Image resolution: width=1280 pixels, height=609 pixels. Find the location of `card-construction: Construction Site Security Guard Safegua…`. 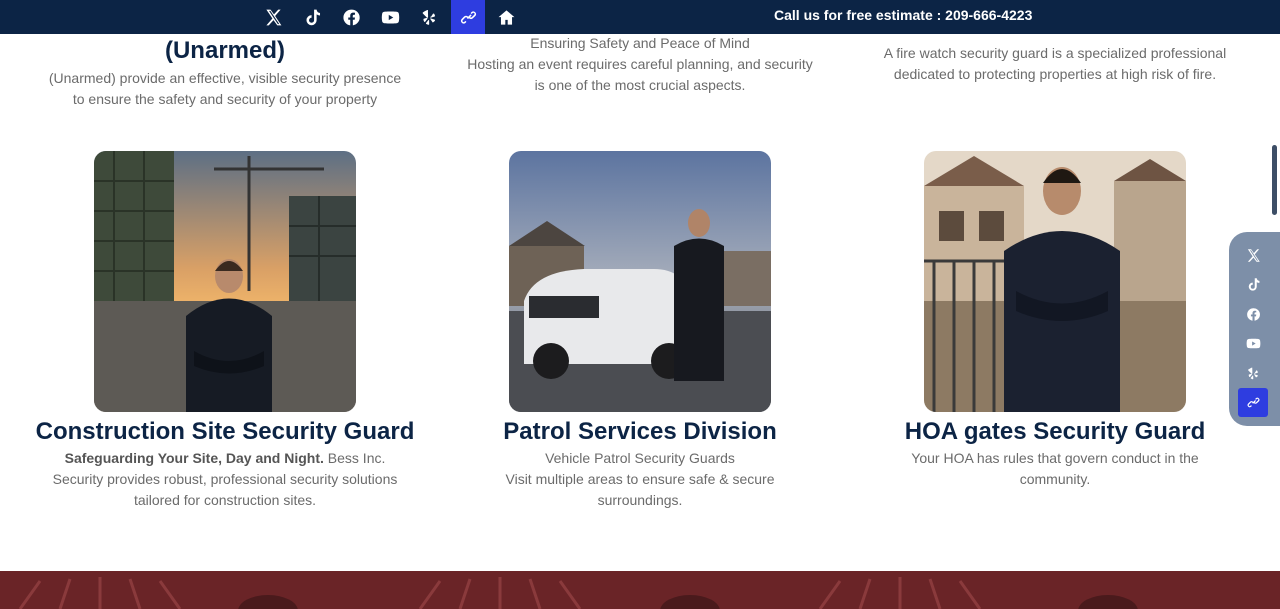

card-construction: Construction Site Security Guard Safegua… is located at coordinates (225, 464).